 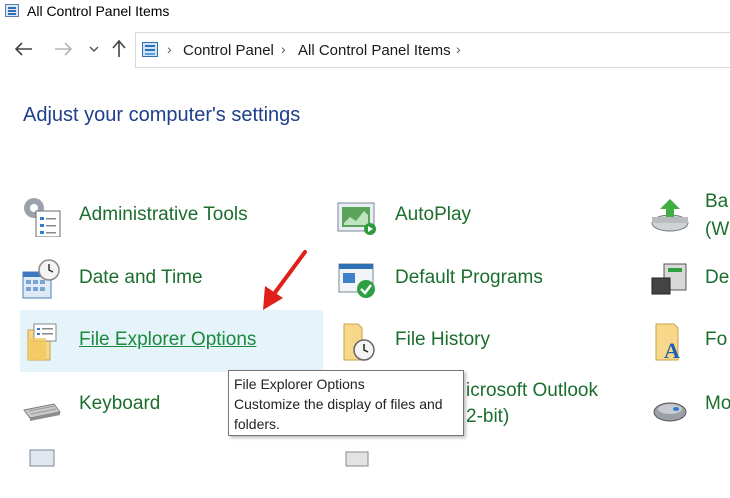 What do you see at coordinates (41, 216) in the screenshot?
I see `administrative-tools-icon` at bounding box center [41, 216].